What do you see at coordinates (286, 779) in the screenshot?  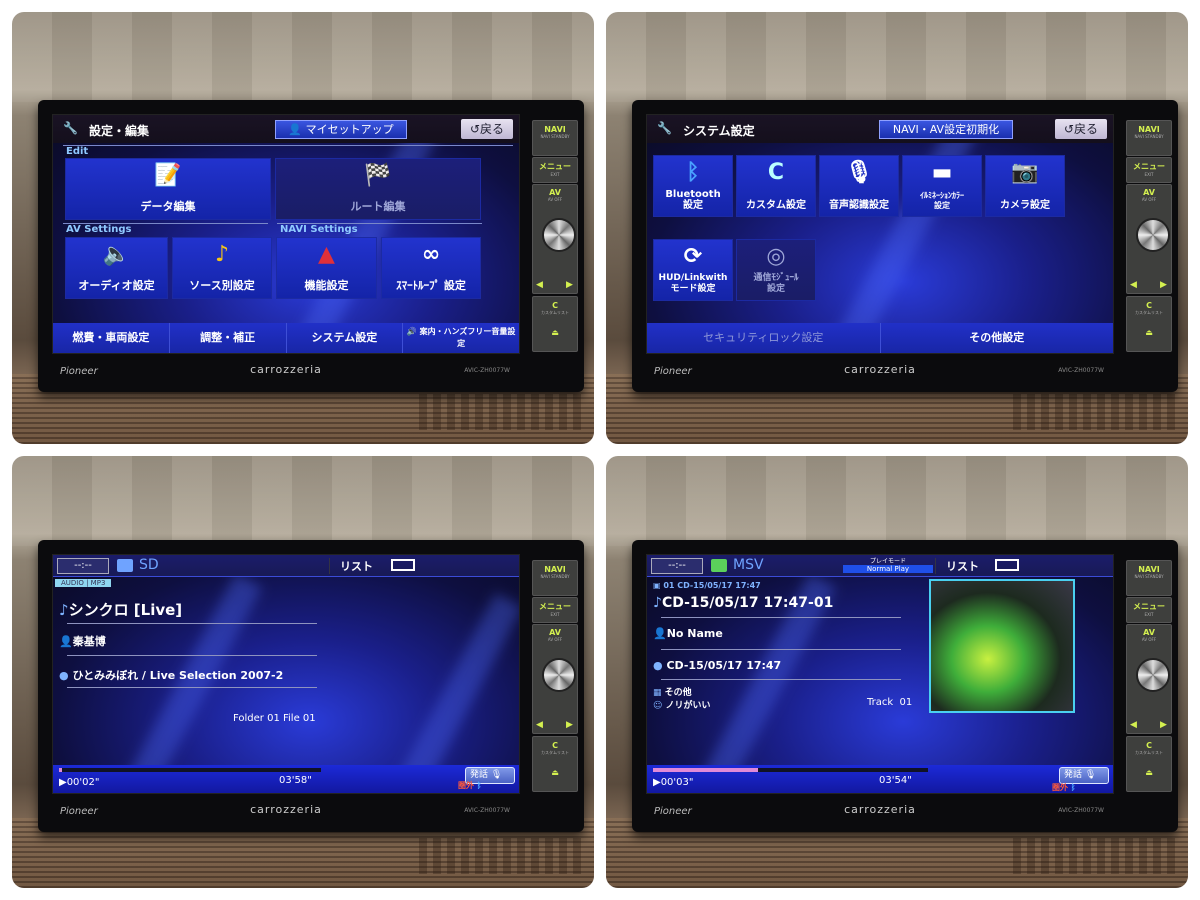 I see `playback-bar: ▶00'02" 03'58" 発話 🎙` at bounding box center [286, 779].